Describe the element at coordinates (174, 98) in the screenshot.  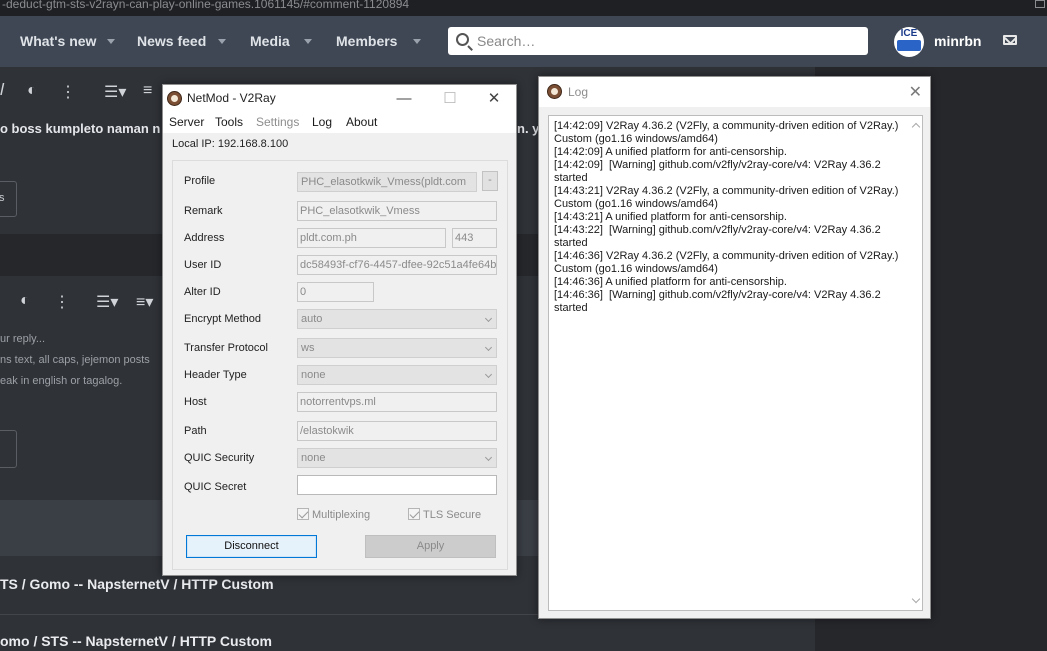
I see `netmod-app-icon` at that location.